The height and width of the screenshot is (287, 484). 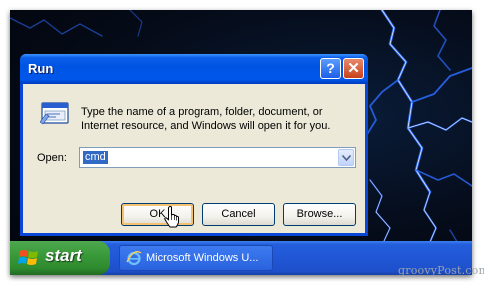 I want to click on title-bar: Run ? ✕, so click(x=194, y=69).